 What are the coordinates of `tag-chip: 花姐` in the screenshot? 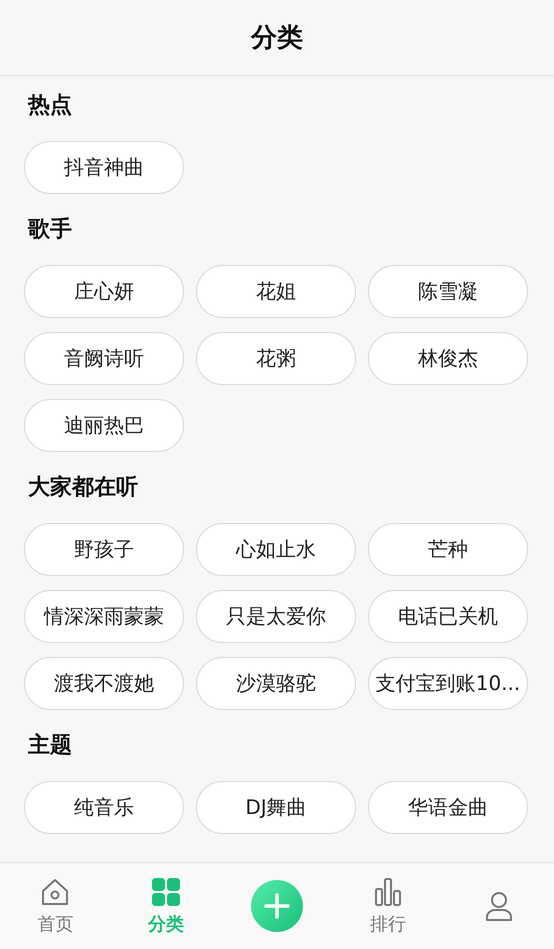 It's located at (276, 291).